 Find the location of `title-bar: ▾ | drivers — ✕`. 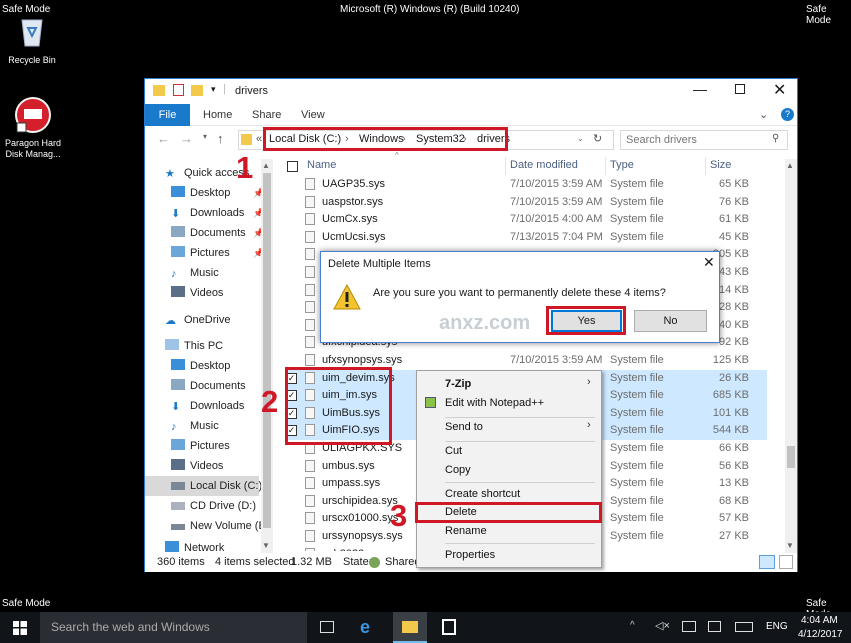

title-bar: ▾ | drivers — ✕ is located at coordinates (471, 91).